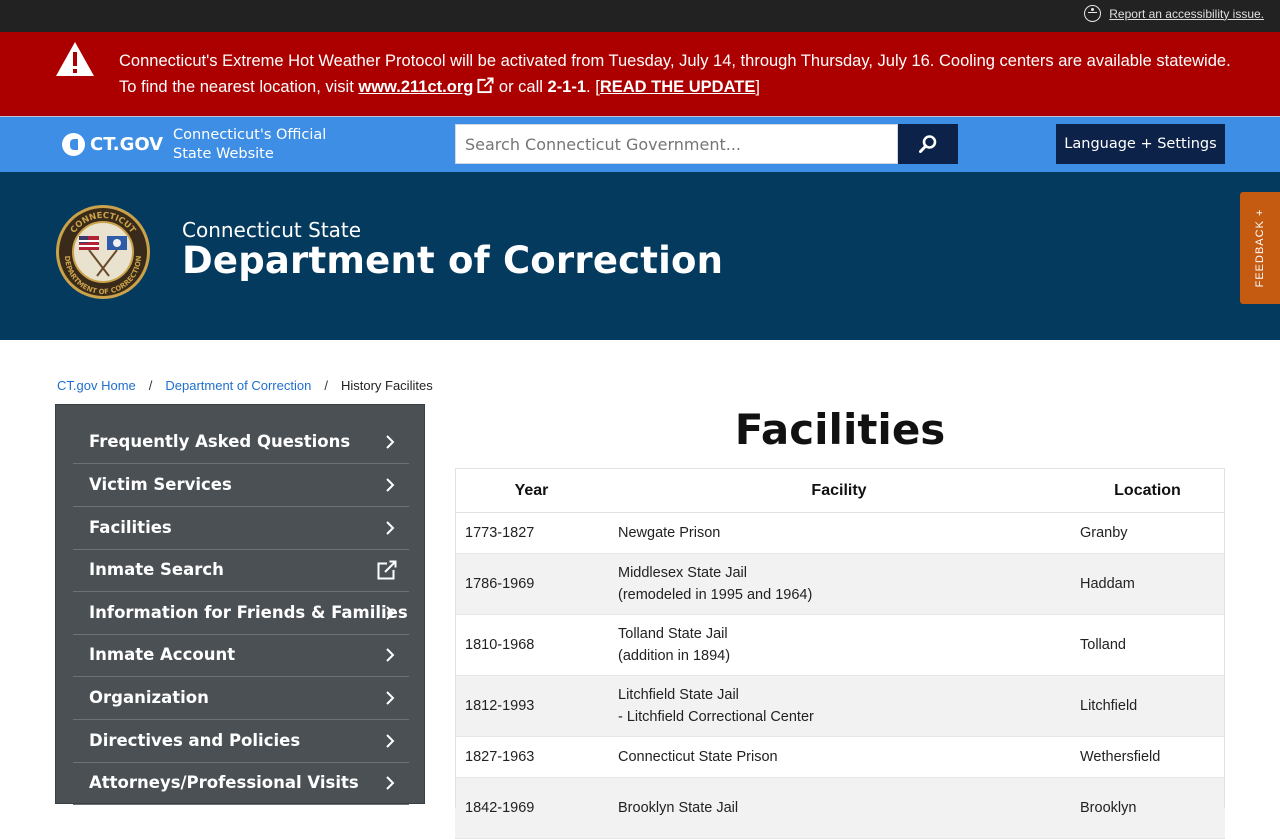 The height and width of the screenshot is (839, 1280). I want to click on ctgov-logo-text: CT.GOV, so click(127, 144).